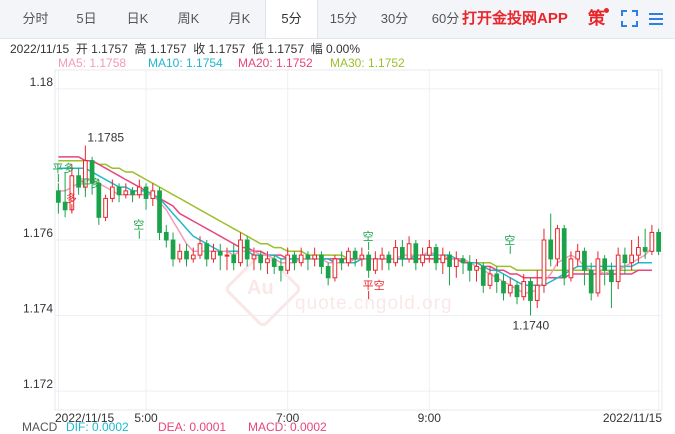 This screenshot has width=675, height=434. I want to click on y-tick-label: 1.172, so click(38, 384).